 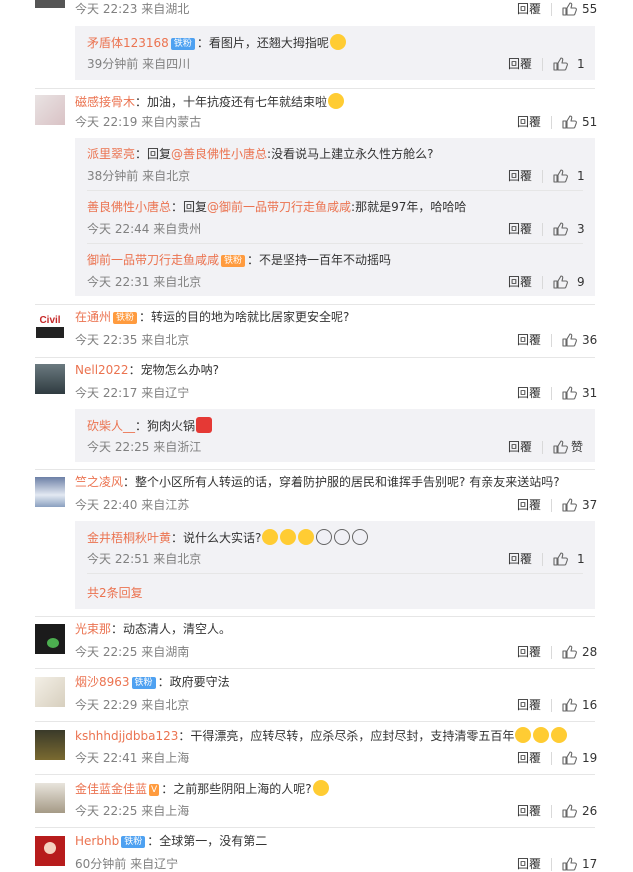 I want to click on laugh-emoji-icon, so click(x=288, y=537).